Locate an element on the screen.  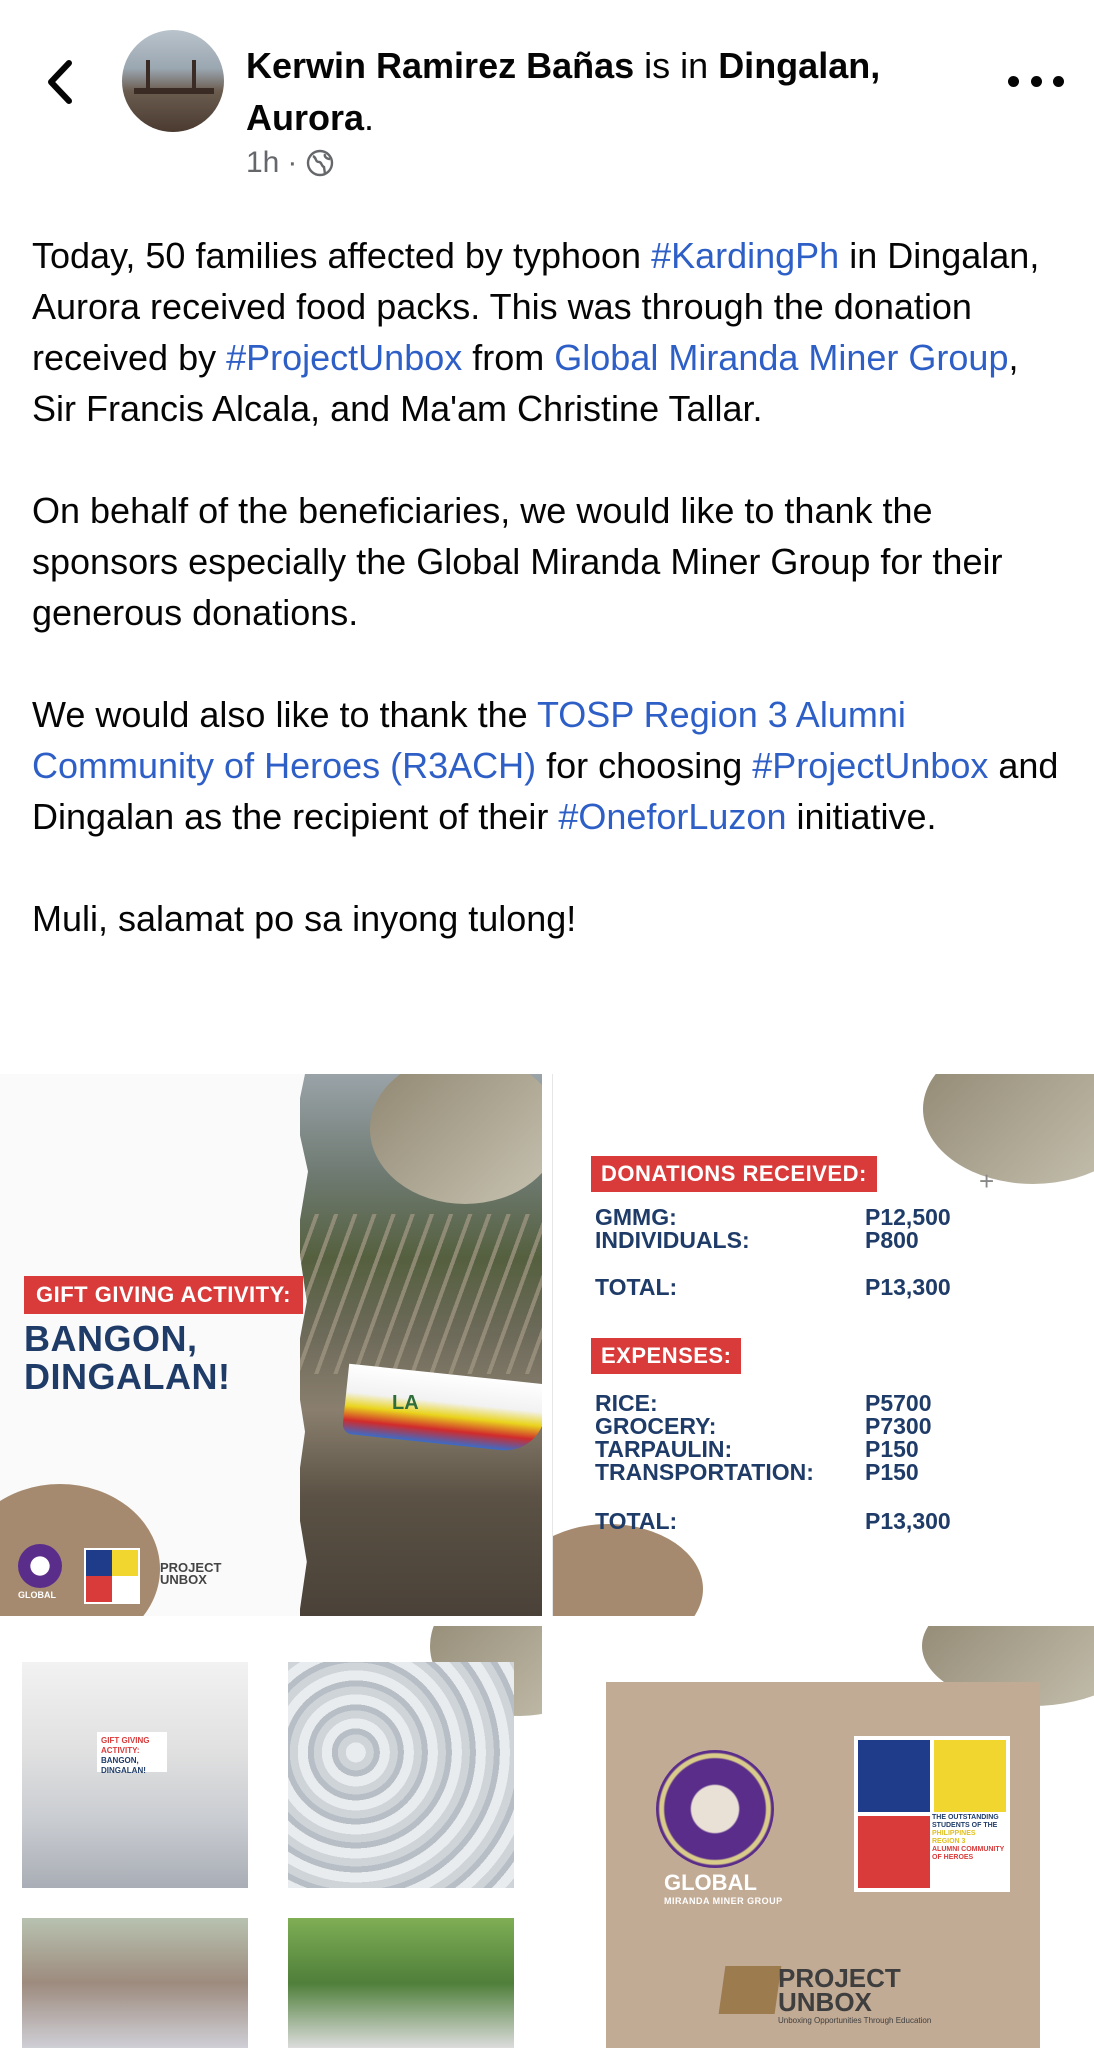
back-button is located at coordinates (60, 82).